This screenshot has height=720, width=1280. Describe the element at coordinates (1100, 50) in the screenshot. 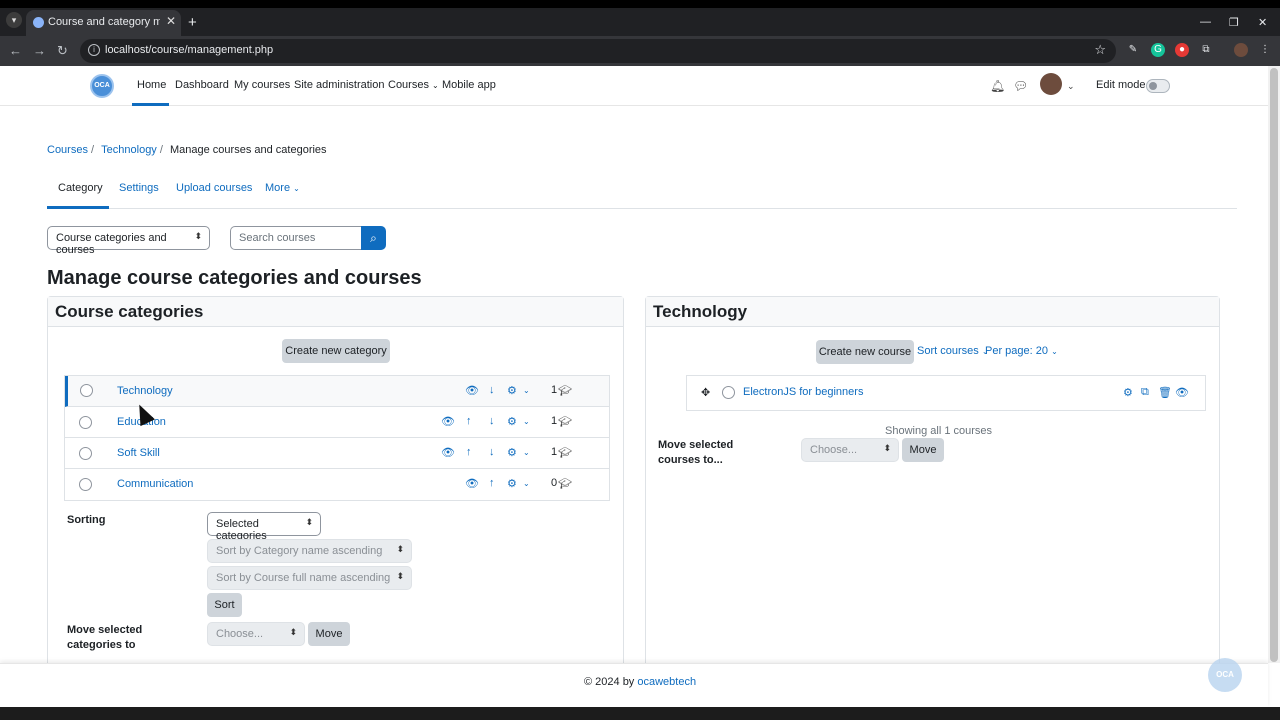

I see `bookmark-star-icon: ☆` at that location.